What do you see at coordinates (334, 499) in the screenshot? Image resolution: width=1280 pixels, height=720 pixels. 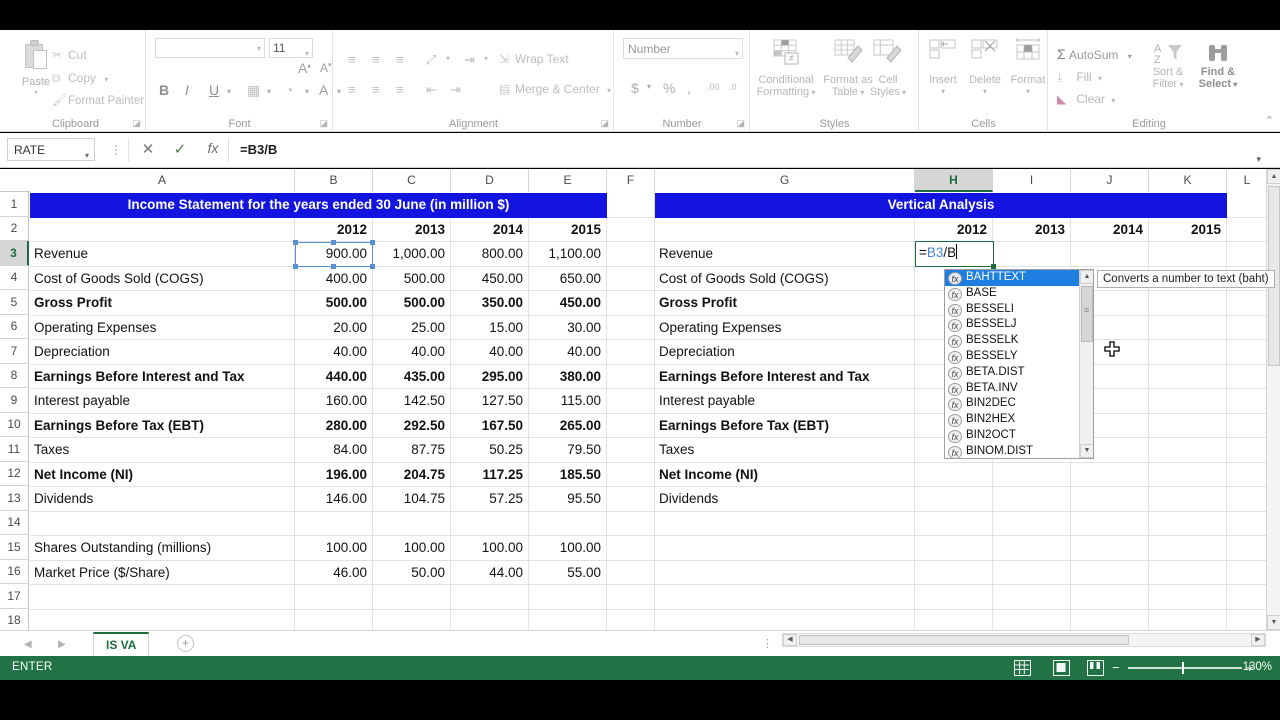 I see `value-B13: 146.00` at bounding box center [334, 499].